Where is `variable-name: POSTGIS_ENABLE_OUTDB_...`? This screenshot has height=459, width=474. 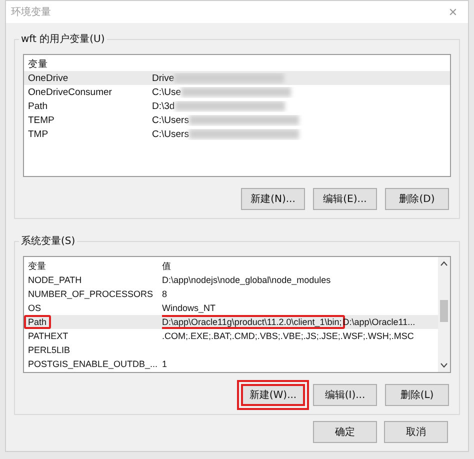 variable-name: POSTGIS_ENABLE_OUTDB_... is located at coordinates (93, 364).